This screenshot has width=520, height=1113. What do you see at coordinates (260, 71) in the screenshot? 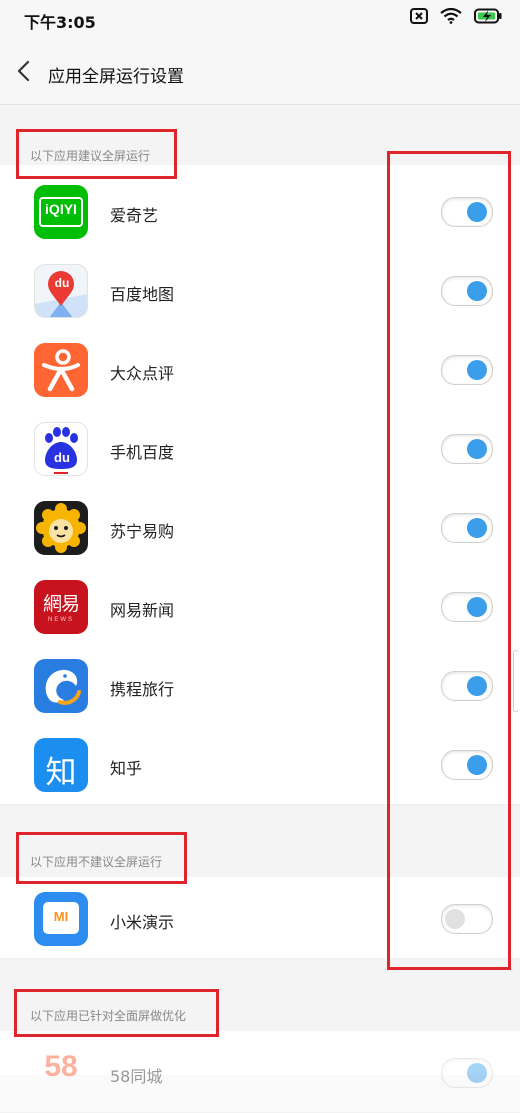
I see `title-bar: 应用全屏运行设置` at bounding box center [260, 71].